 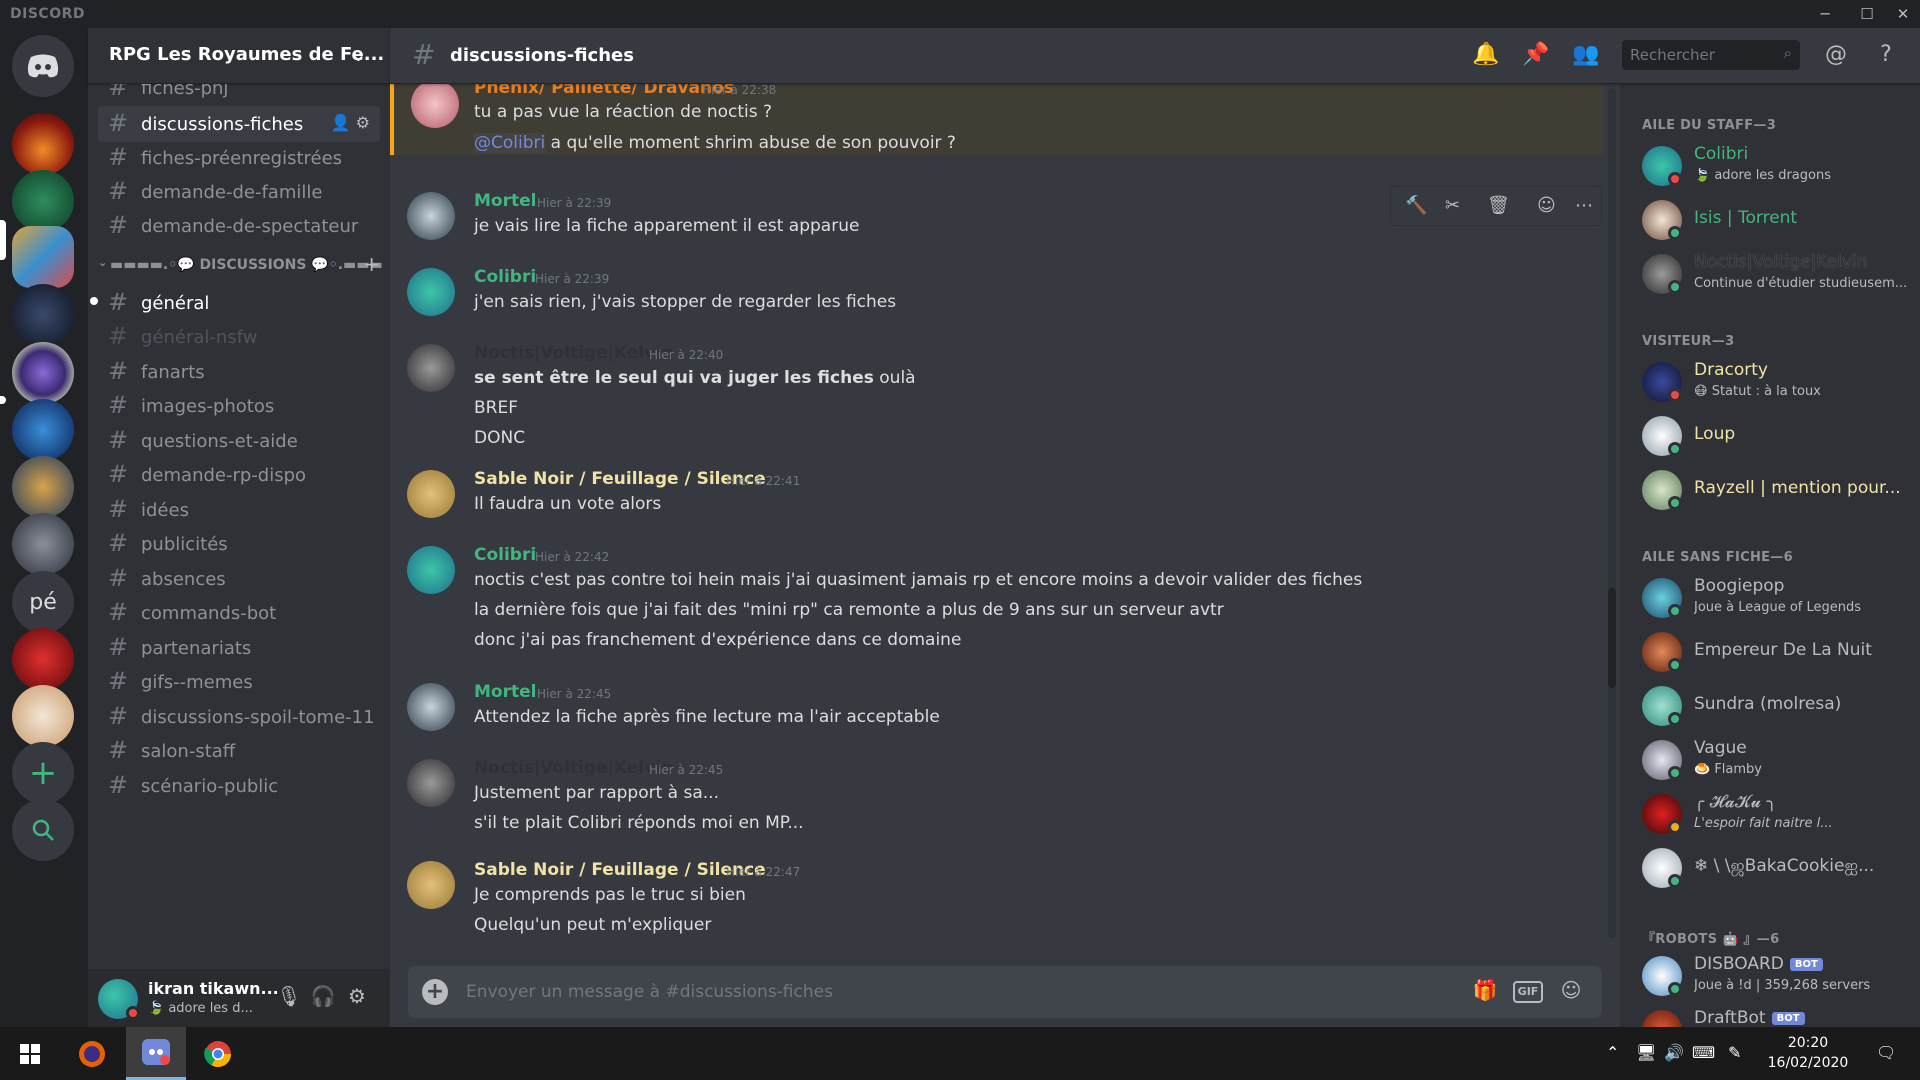 What do you see at coordinates (43, 773) in the screenshot?
I see `add-server-button: +` at bounding box center [43, 773].